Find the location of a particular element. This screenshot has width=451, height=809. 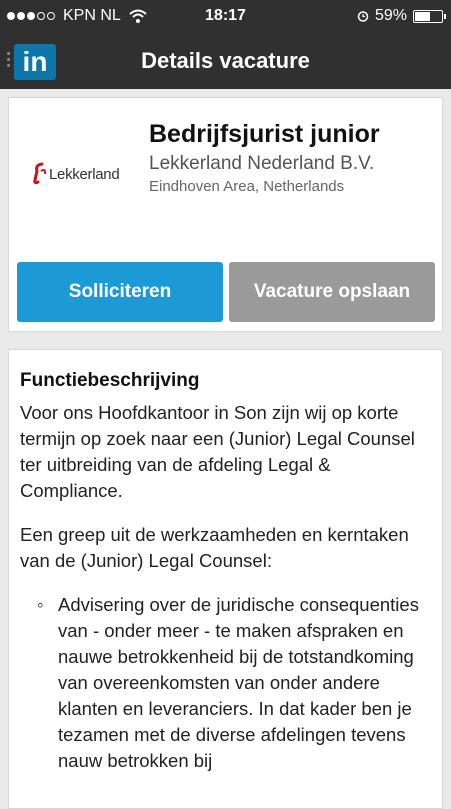

alarm-clock-icon is located at coordinates (363, 16).